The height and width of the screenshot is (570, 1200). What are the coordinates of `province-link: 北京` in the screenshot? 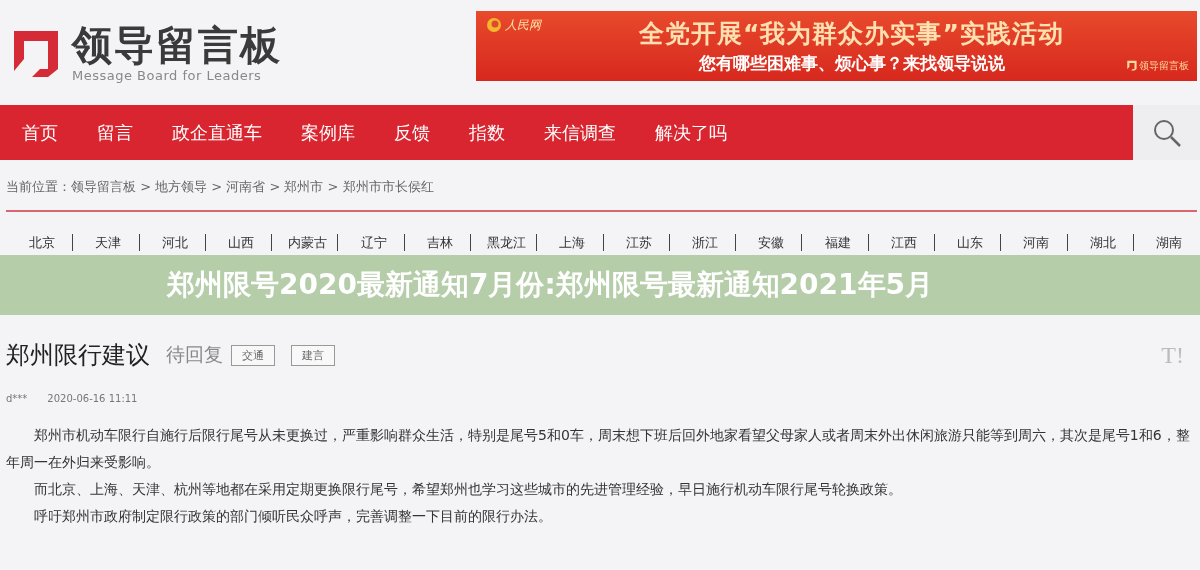 It's located at (43, 242).